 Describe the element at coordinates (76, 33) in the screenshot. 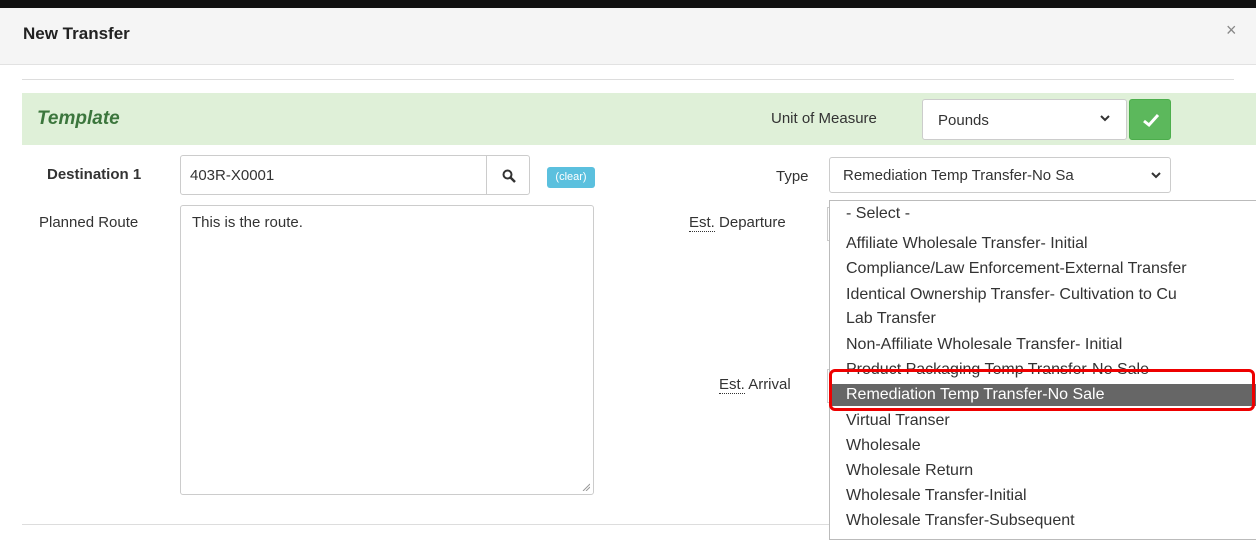

I see `dialog-title: New Transfer` at that location.